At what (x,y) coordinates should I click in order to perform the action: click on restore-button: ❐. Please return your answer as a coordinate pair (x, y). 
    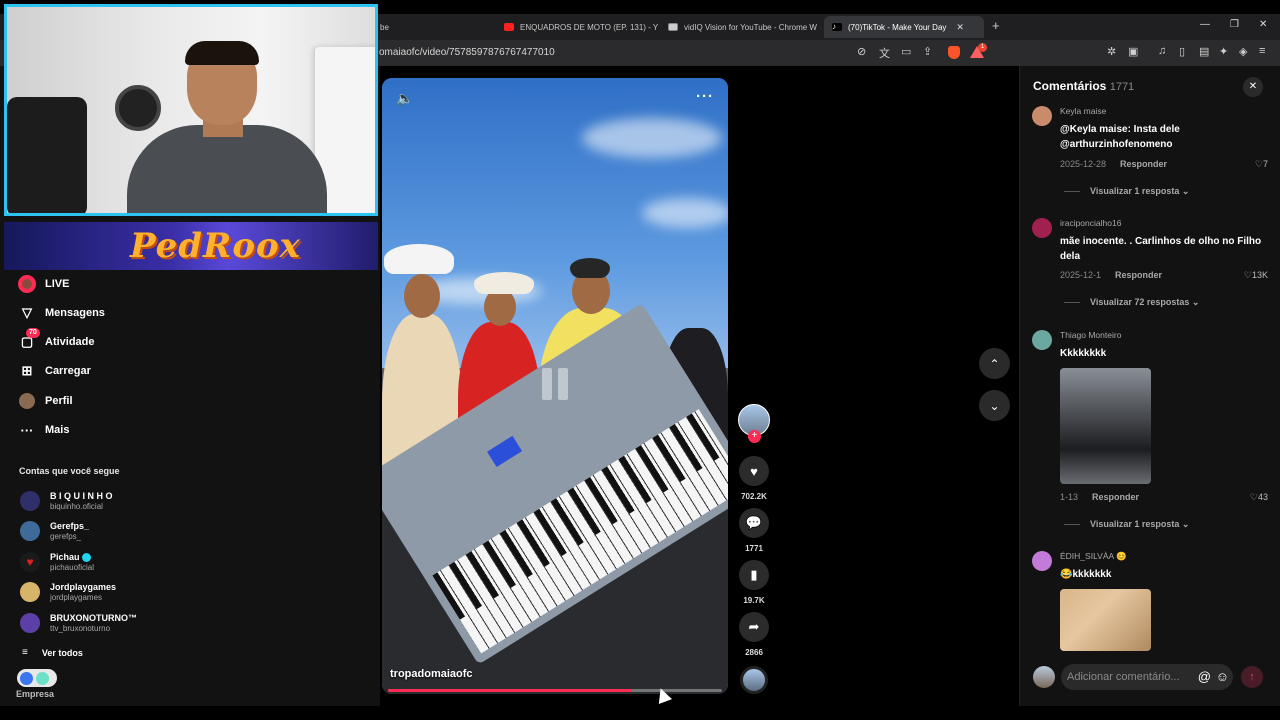
    Looking at the image, I should click on (1234, 24).